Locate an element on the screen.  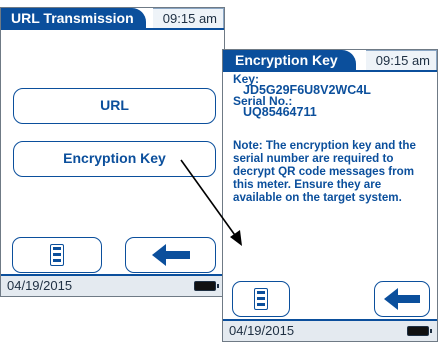
transition-arrow is located at coordinates (211, 202).